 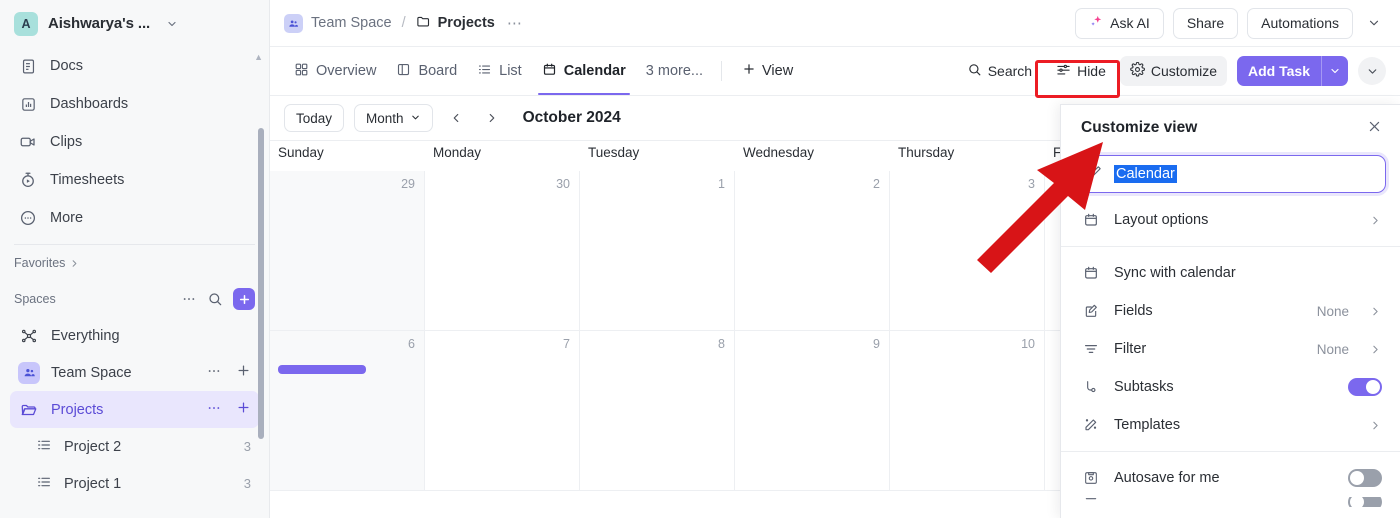 What do you see at coordinates (721, 344) in the screenshot?
I see `day-number: 8` at bounding box center [721, 344].